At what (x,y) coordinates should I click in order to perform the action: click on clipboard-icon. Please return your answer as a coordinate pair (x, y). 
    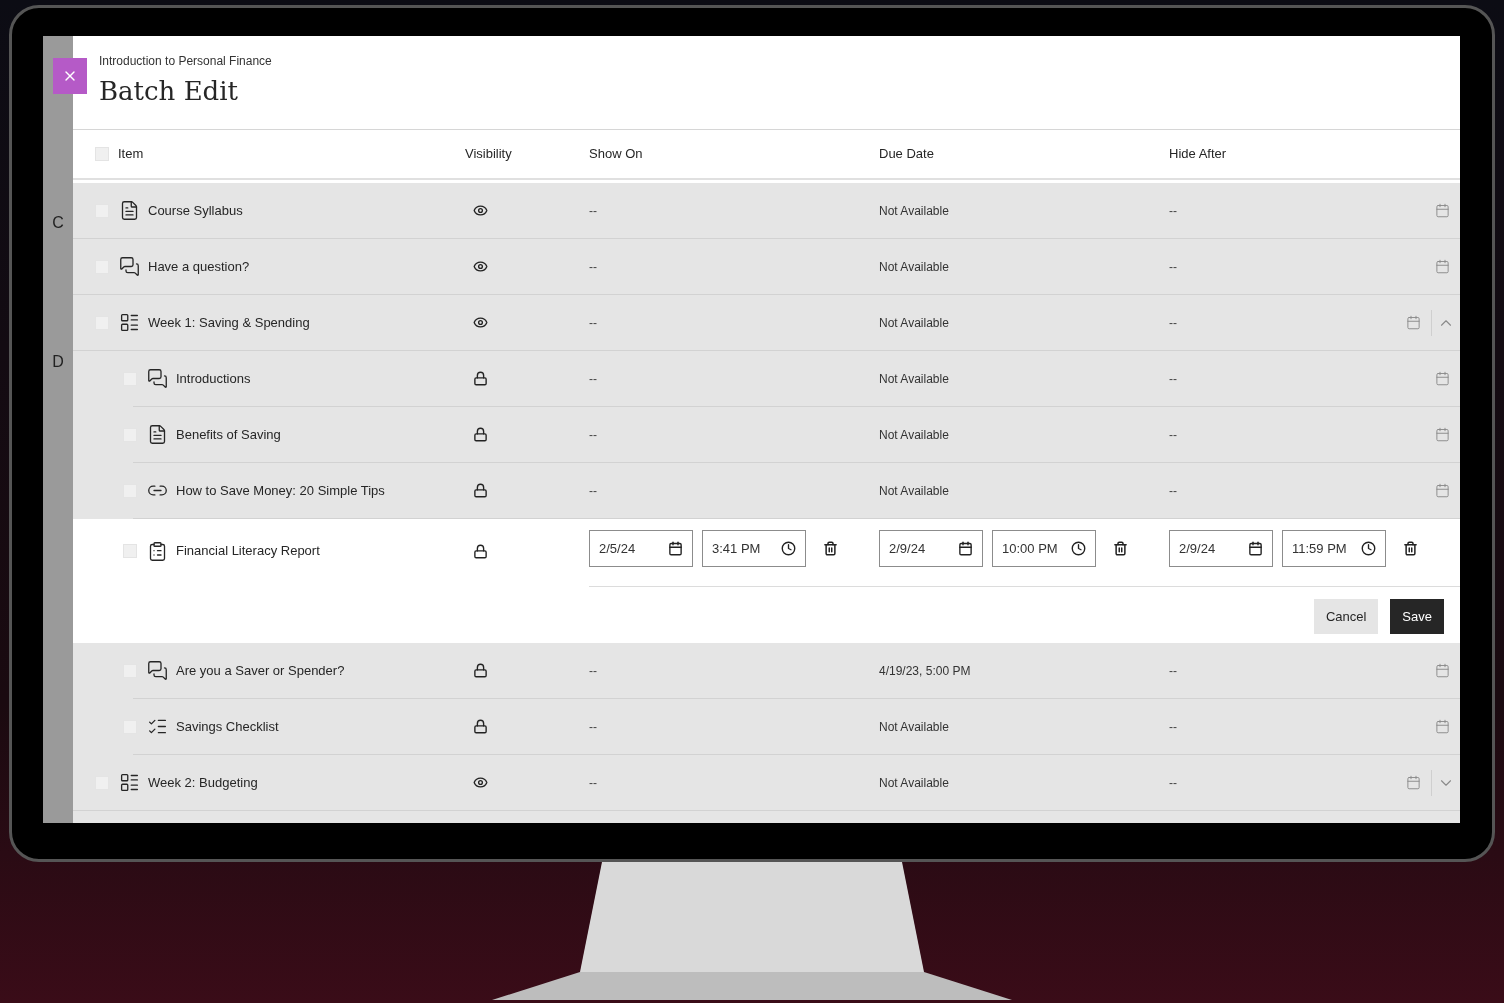
    Looking at the image, I should click on (157, 551).